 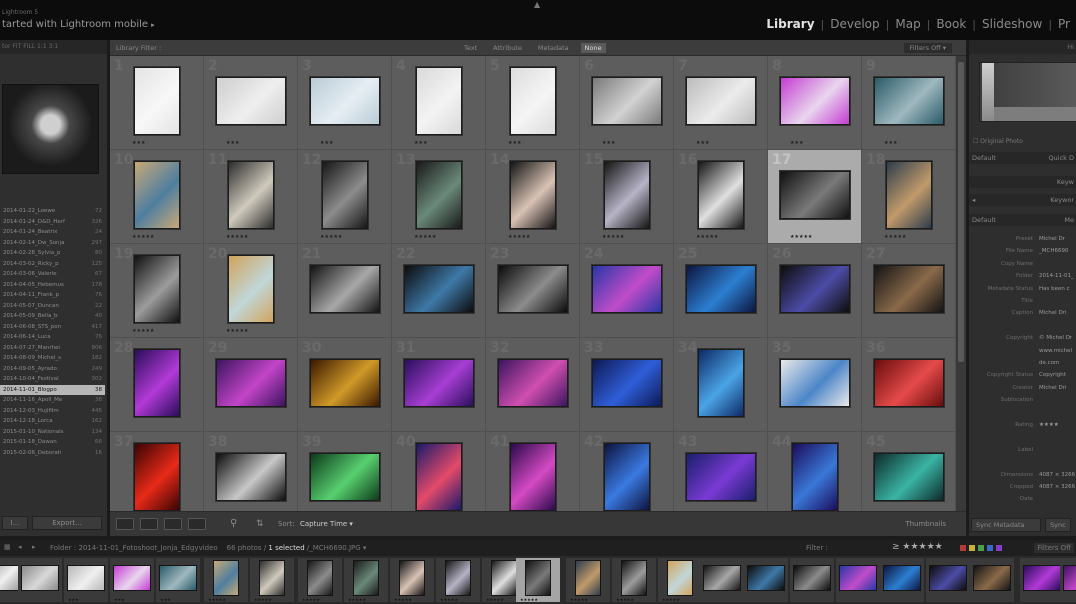 What do you see at coordinates (345, 291) in the screenshot?
I see `grid-cell: 21` at bounding box center [345, 291].